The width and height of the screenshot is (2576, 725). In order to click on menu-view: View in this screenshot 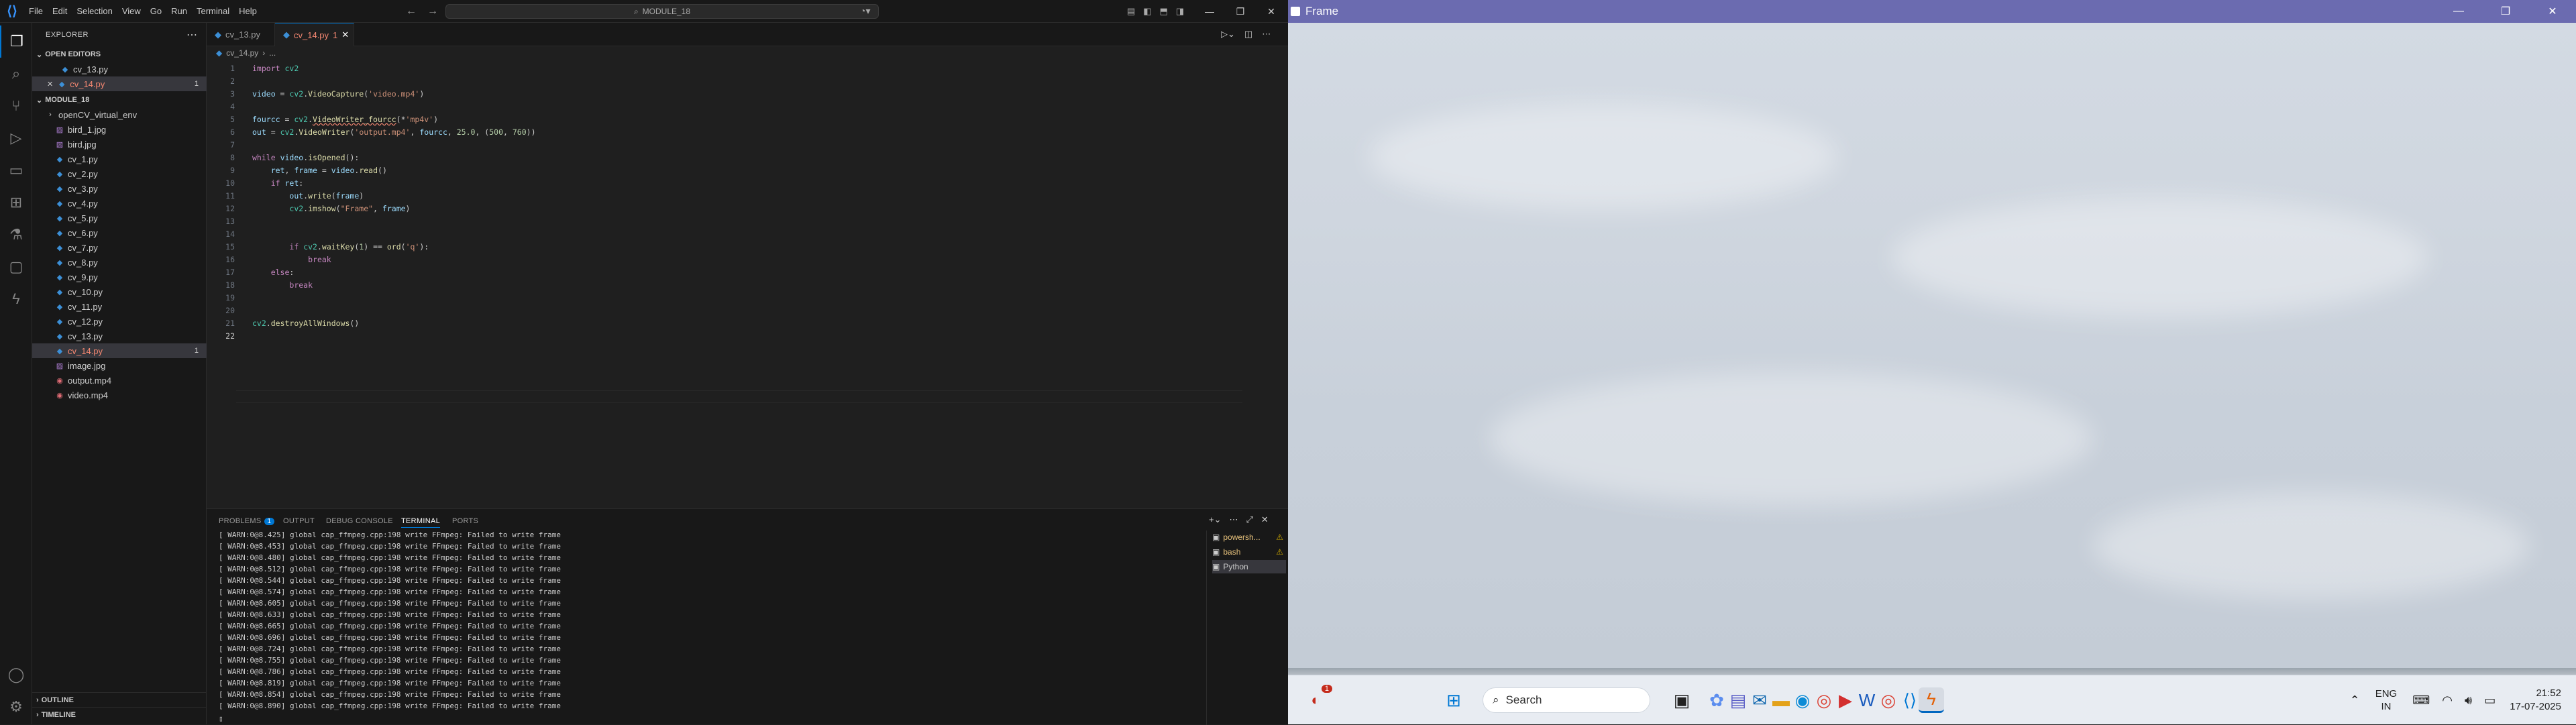, I will do `click(131, 11)`.